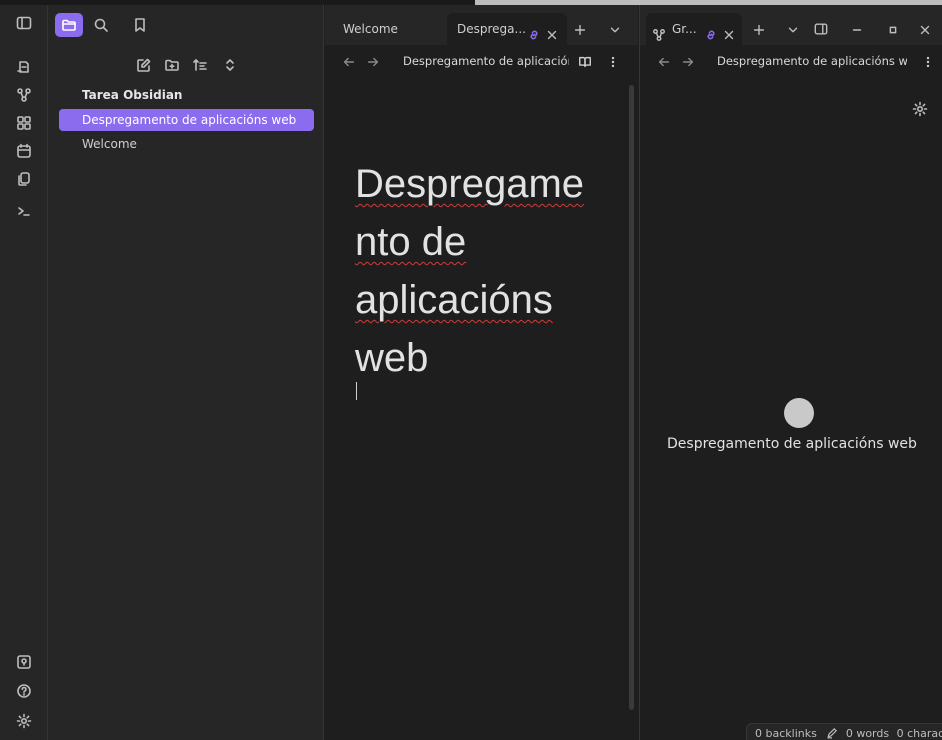 The height and width of the screenshot is (740, 942). What do you see at coordinates (834, 733) in the screenshot?
I see `pencil-icon` at bounding box center [834, 733].